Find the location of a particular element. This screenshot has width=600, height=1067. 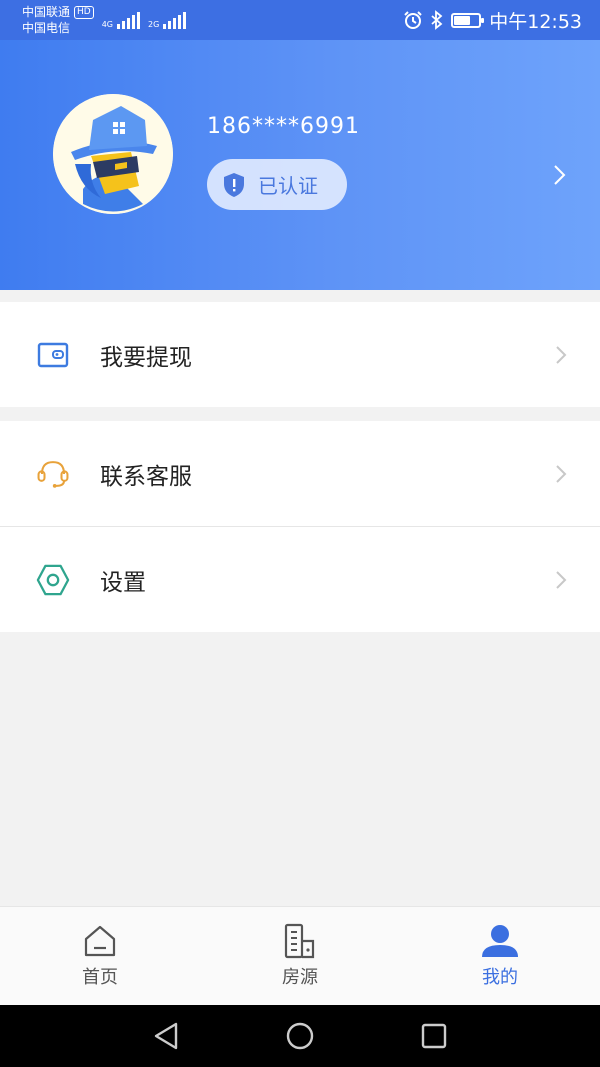

tab-listings: 房源 is located at coordinates (300, 956).